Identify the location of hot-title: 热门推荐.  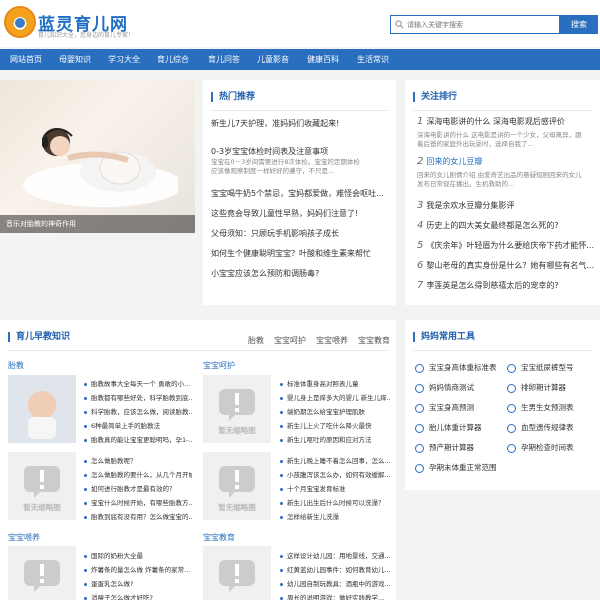
(233, 97).